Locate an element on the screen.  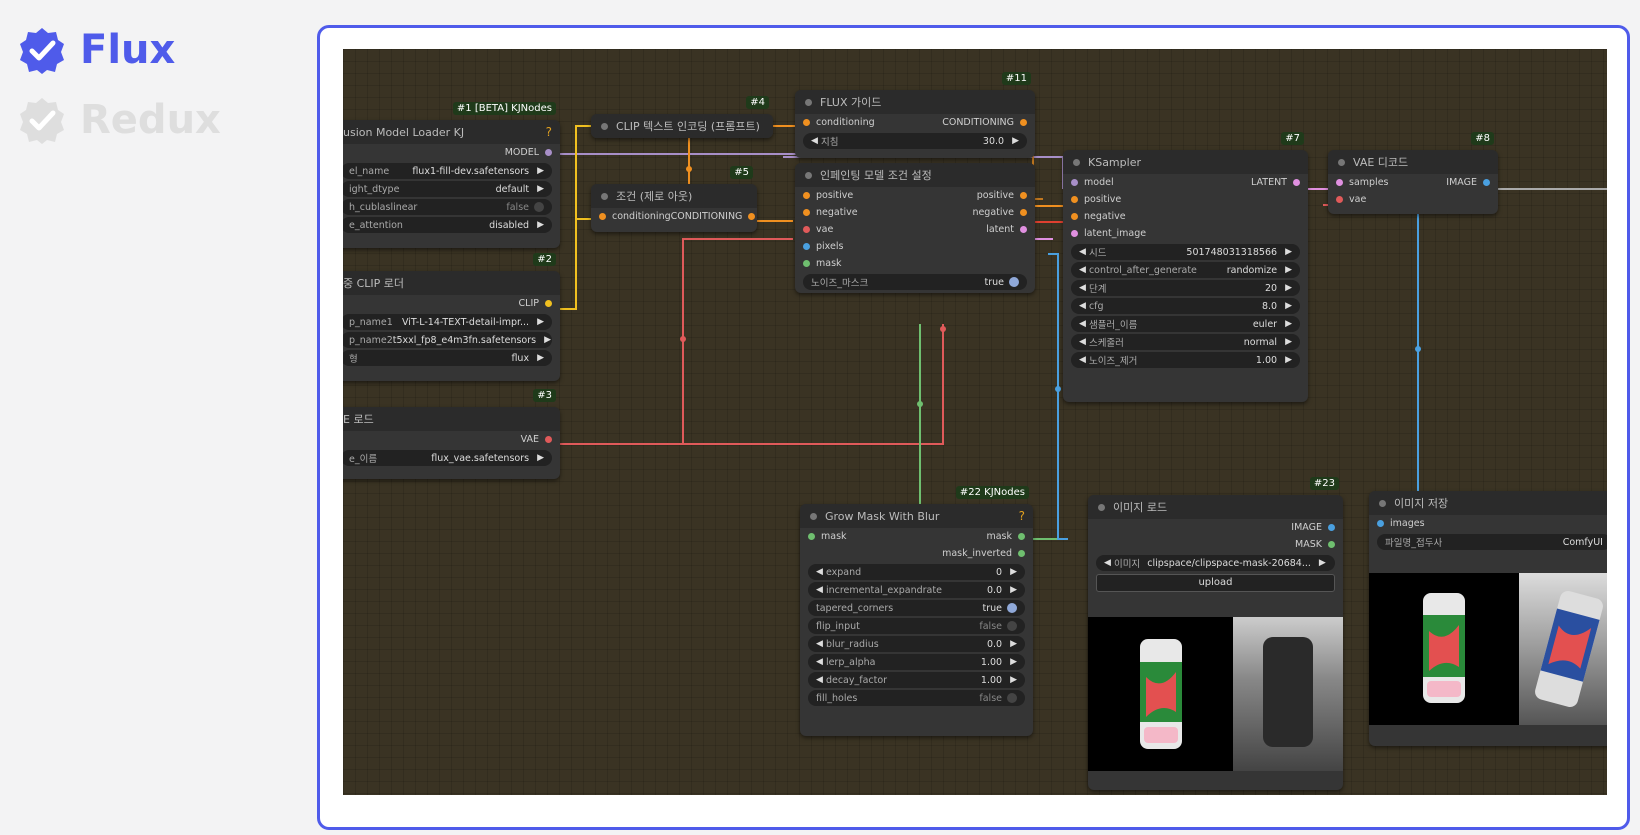
widget-clip-type: 형 flux ▶ is located at coordinates (447, 358).